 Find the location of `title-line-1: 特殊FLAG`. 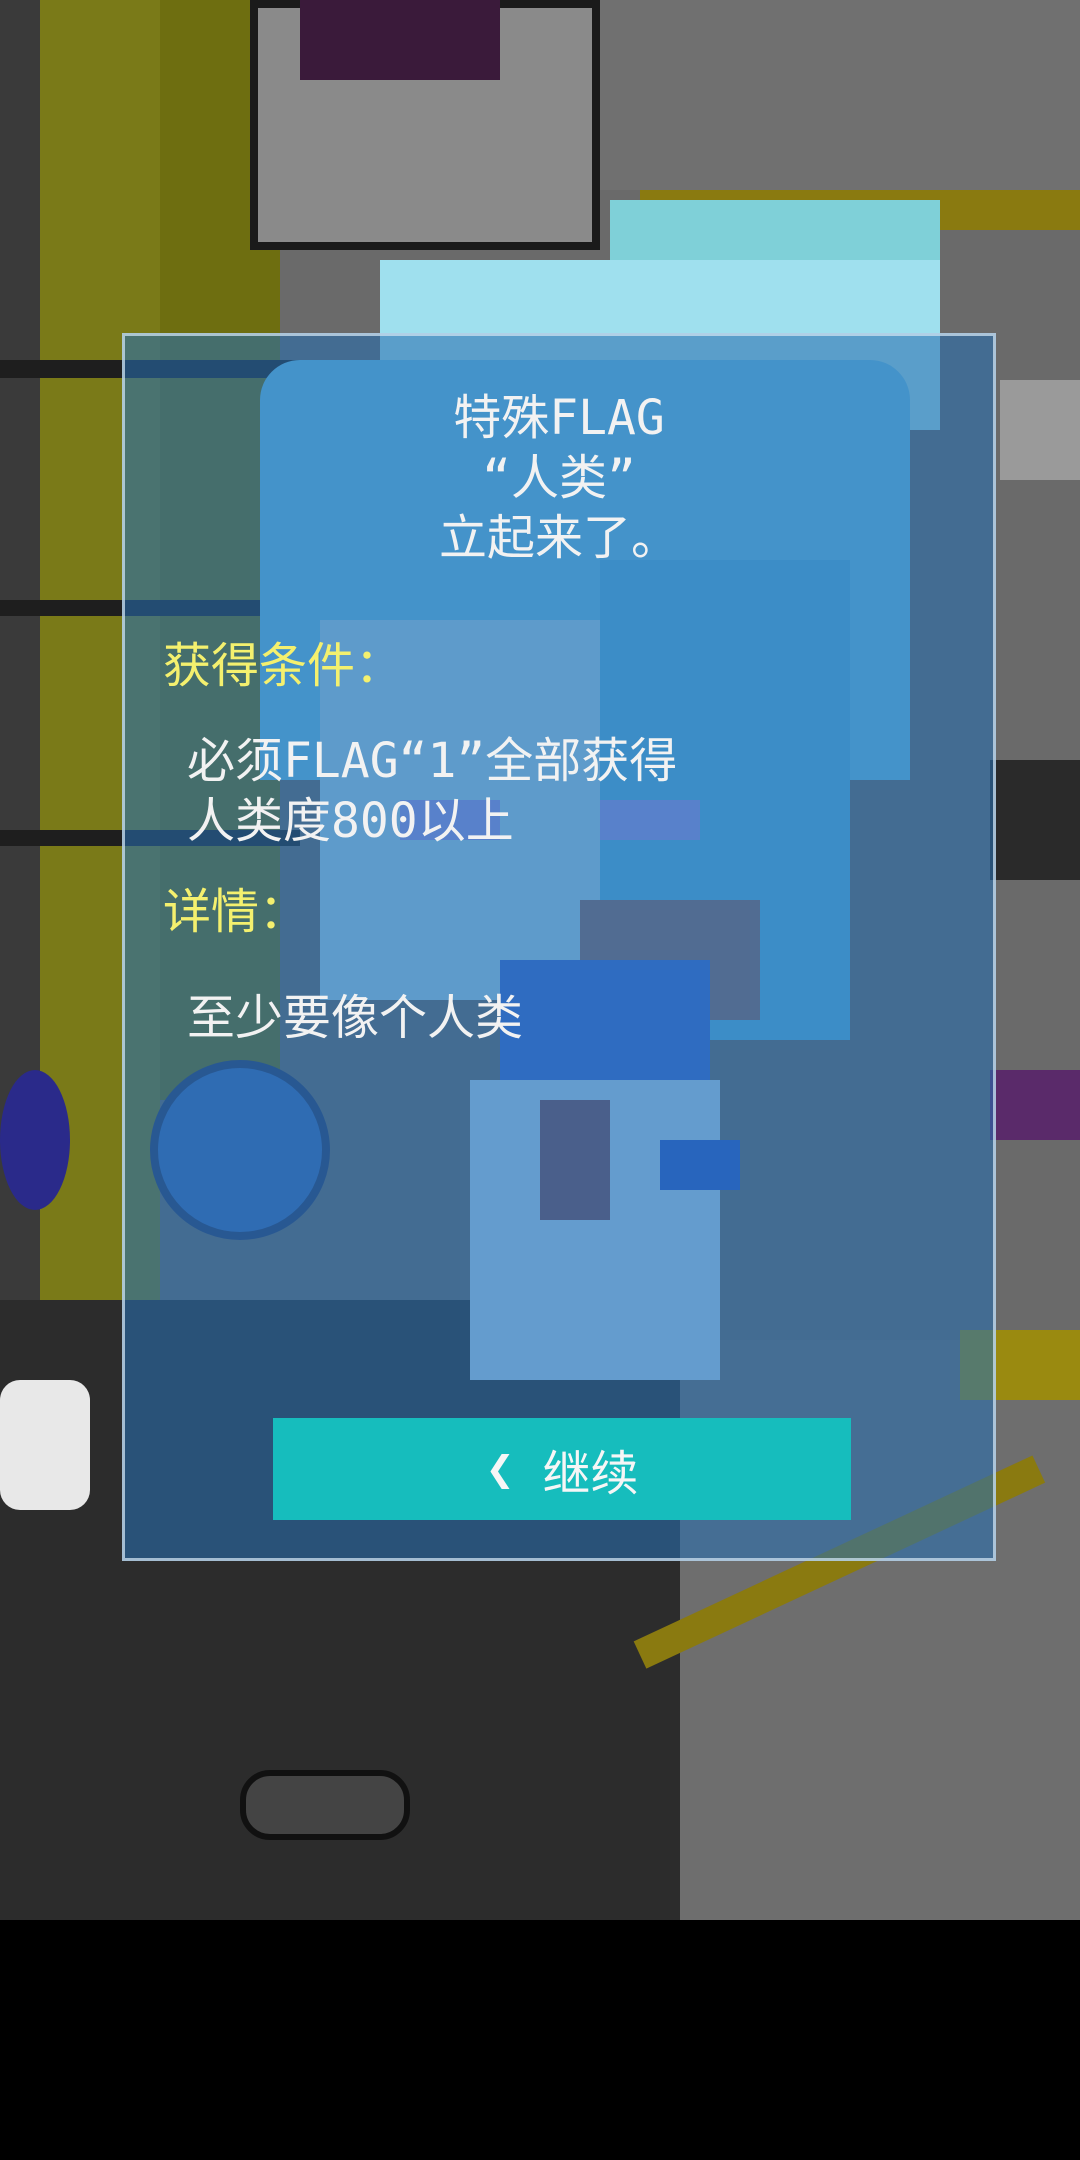

title-line-1: 特殊FLAG is located at coordinates (559, 418).